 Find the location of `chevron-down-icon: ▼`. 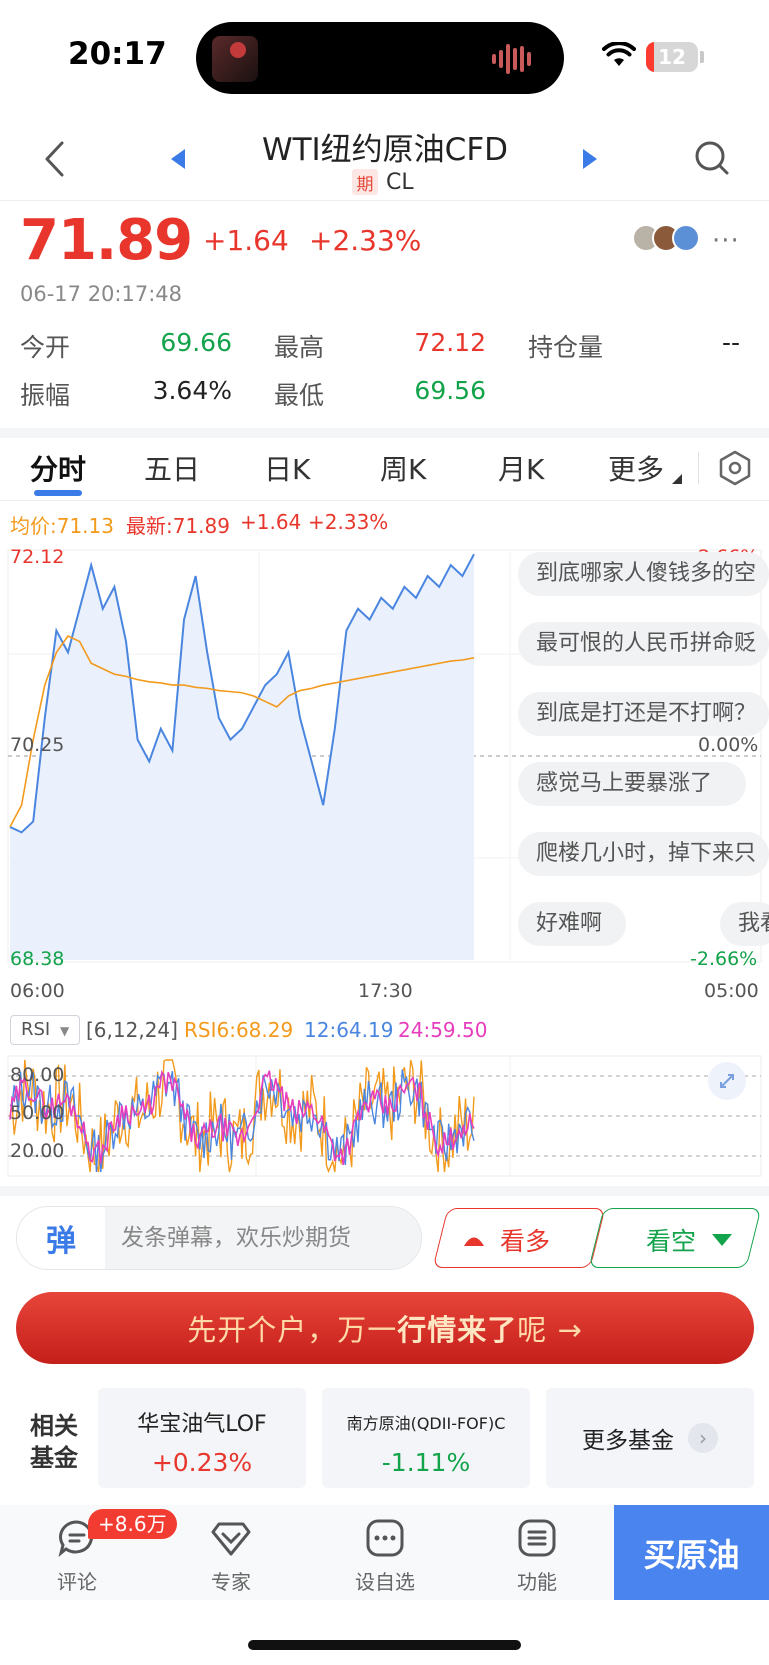

chevron-down-icon: ▼ is located at coordinates (64, 1031).